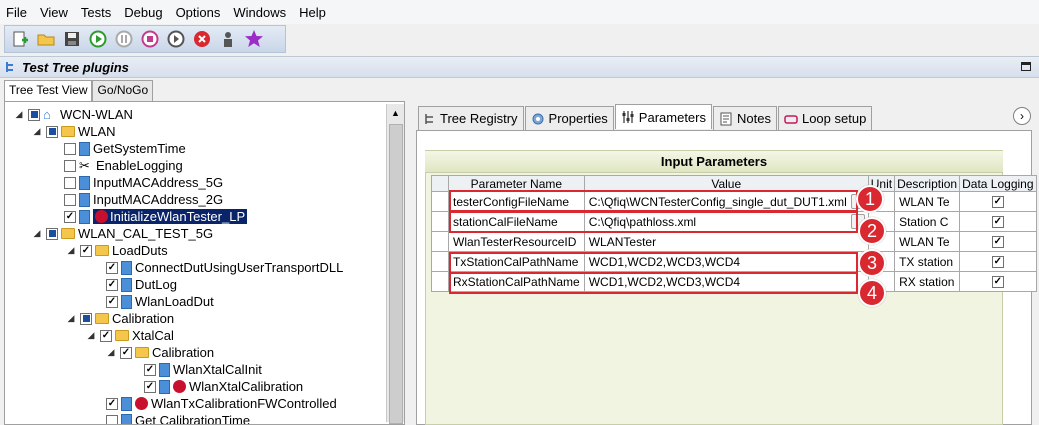 The image size is (1039, 425). What do you see at coordinates (156, 284) in the screenshot?
I see `tree-node-label: DutLog` at bounding box center [156, 284].